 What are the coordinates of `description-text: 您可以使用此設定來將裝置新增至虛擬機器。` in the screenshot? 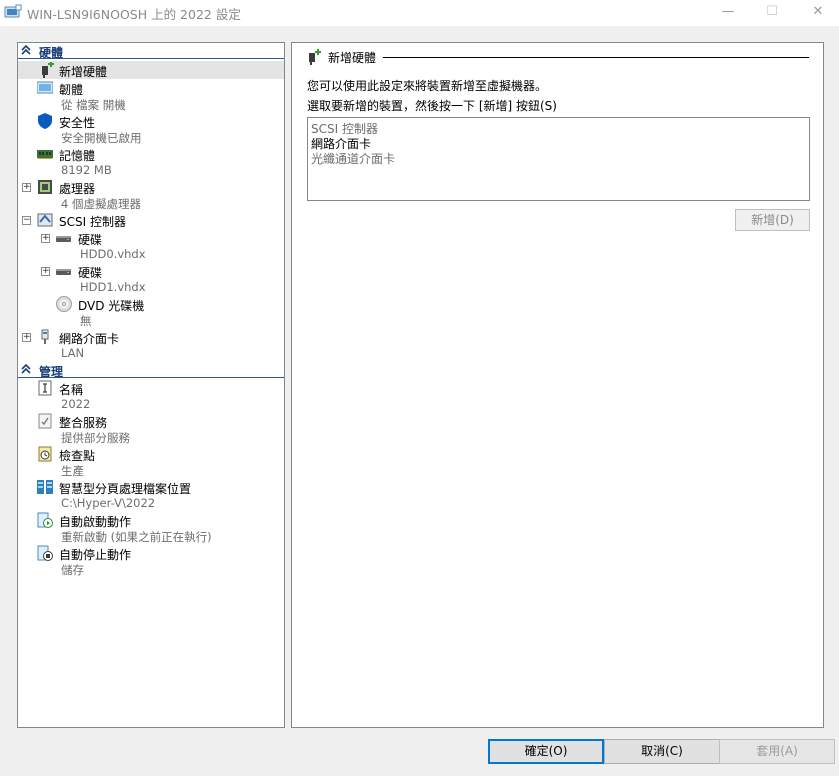 It's located at (427, 86).